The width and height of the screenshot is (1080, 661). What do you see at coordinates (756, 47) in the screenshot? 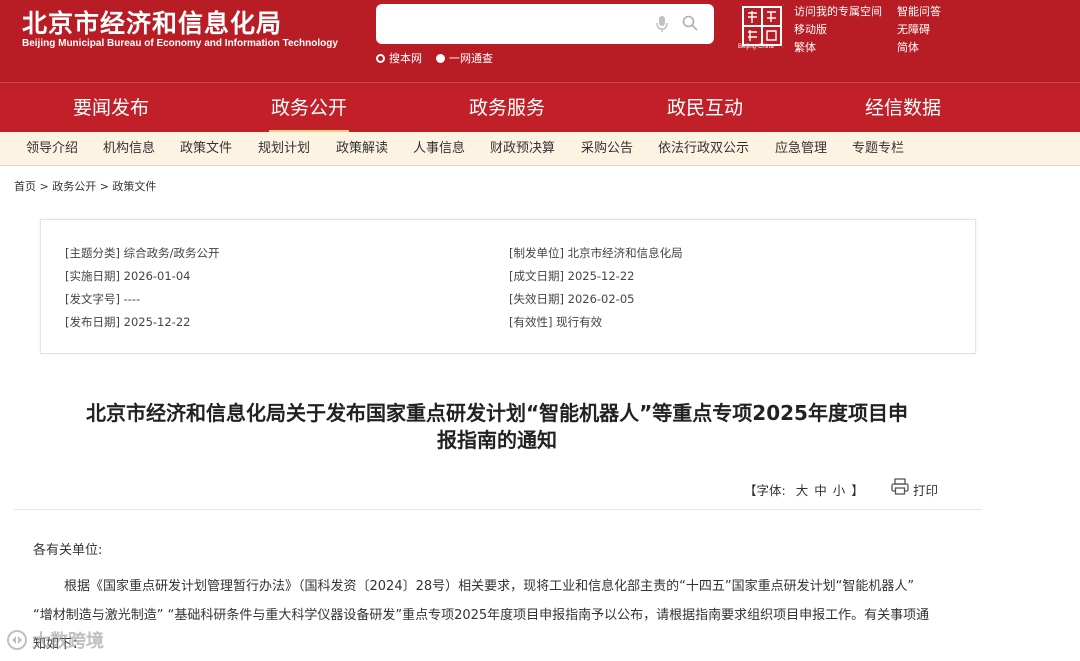
I see `seal-caption: Beijing·China` at bounding box center [756, 47].